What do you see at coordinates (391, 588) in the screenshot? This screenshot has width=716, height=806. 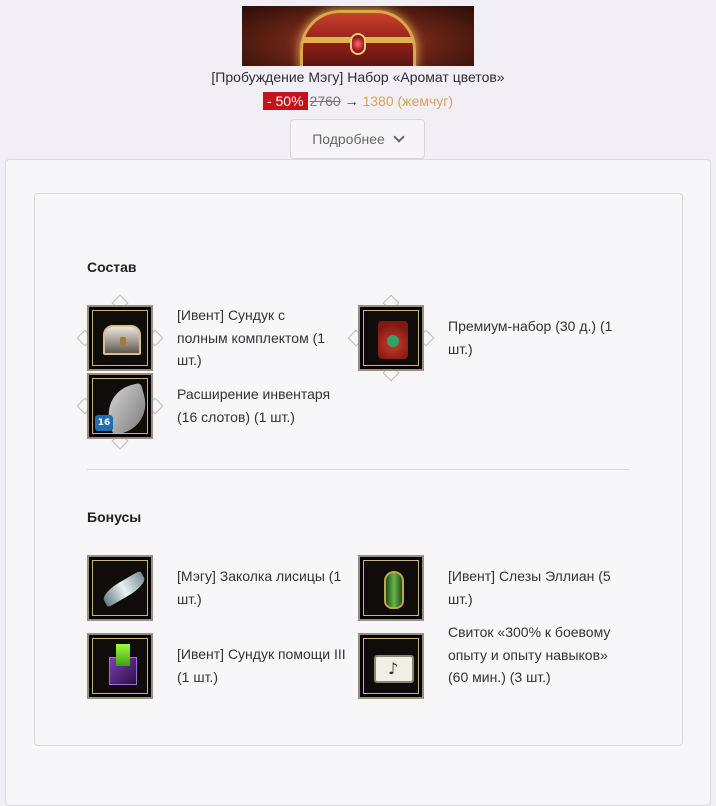 I see `vase-icon` at bounding box center [391, 588].